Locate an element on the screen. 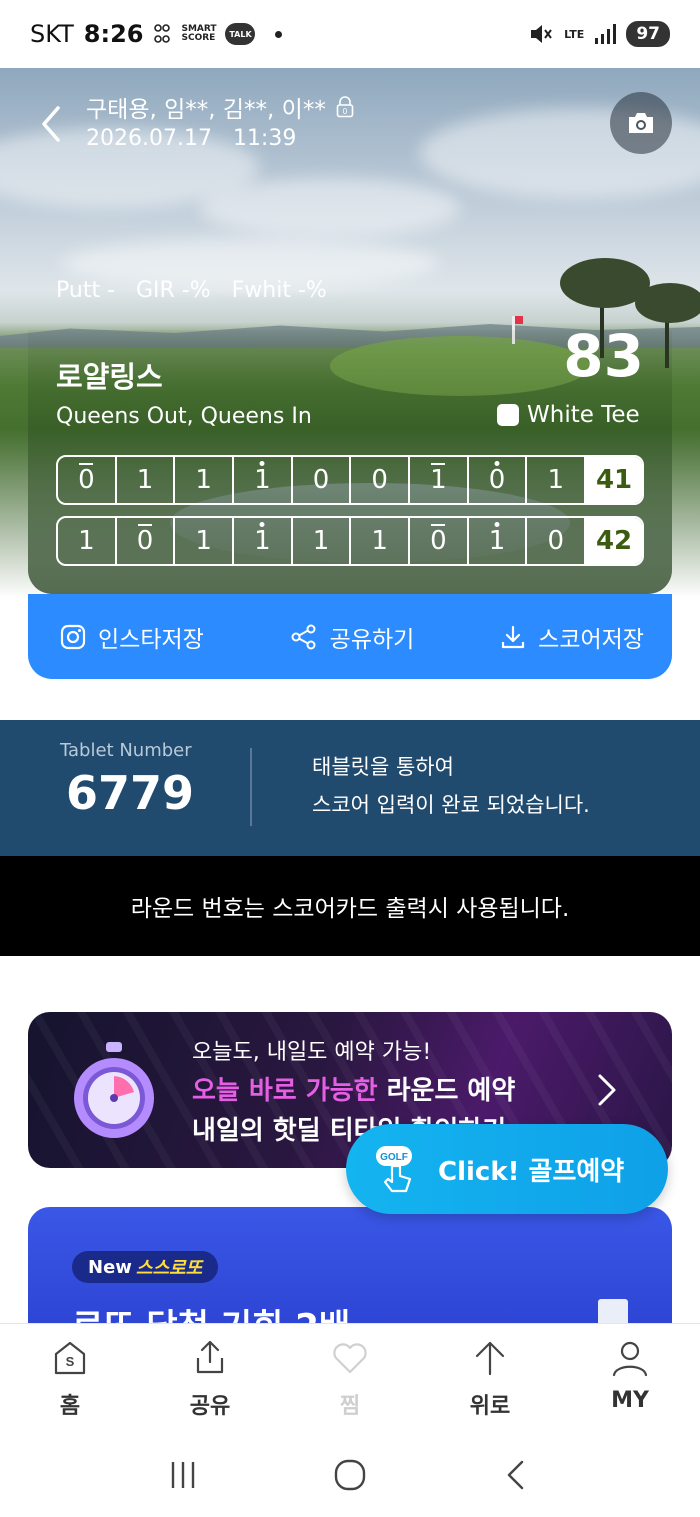  nav-like: 찜 is located at coordinates (350, 1378).